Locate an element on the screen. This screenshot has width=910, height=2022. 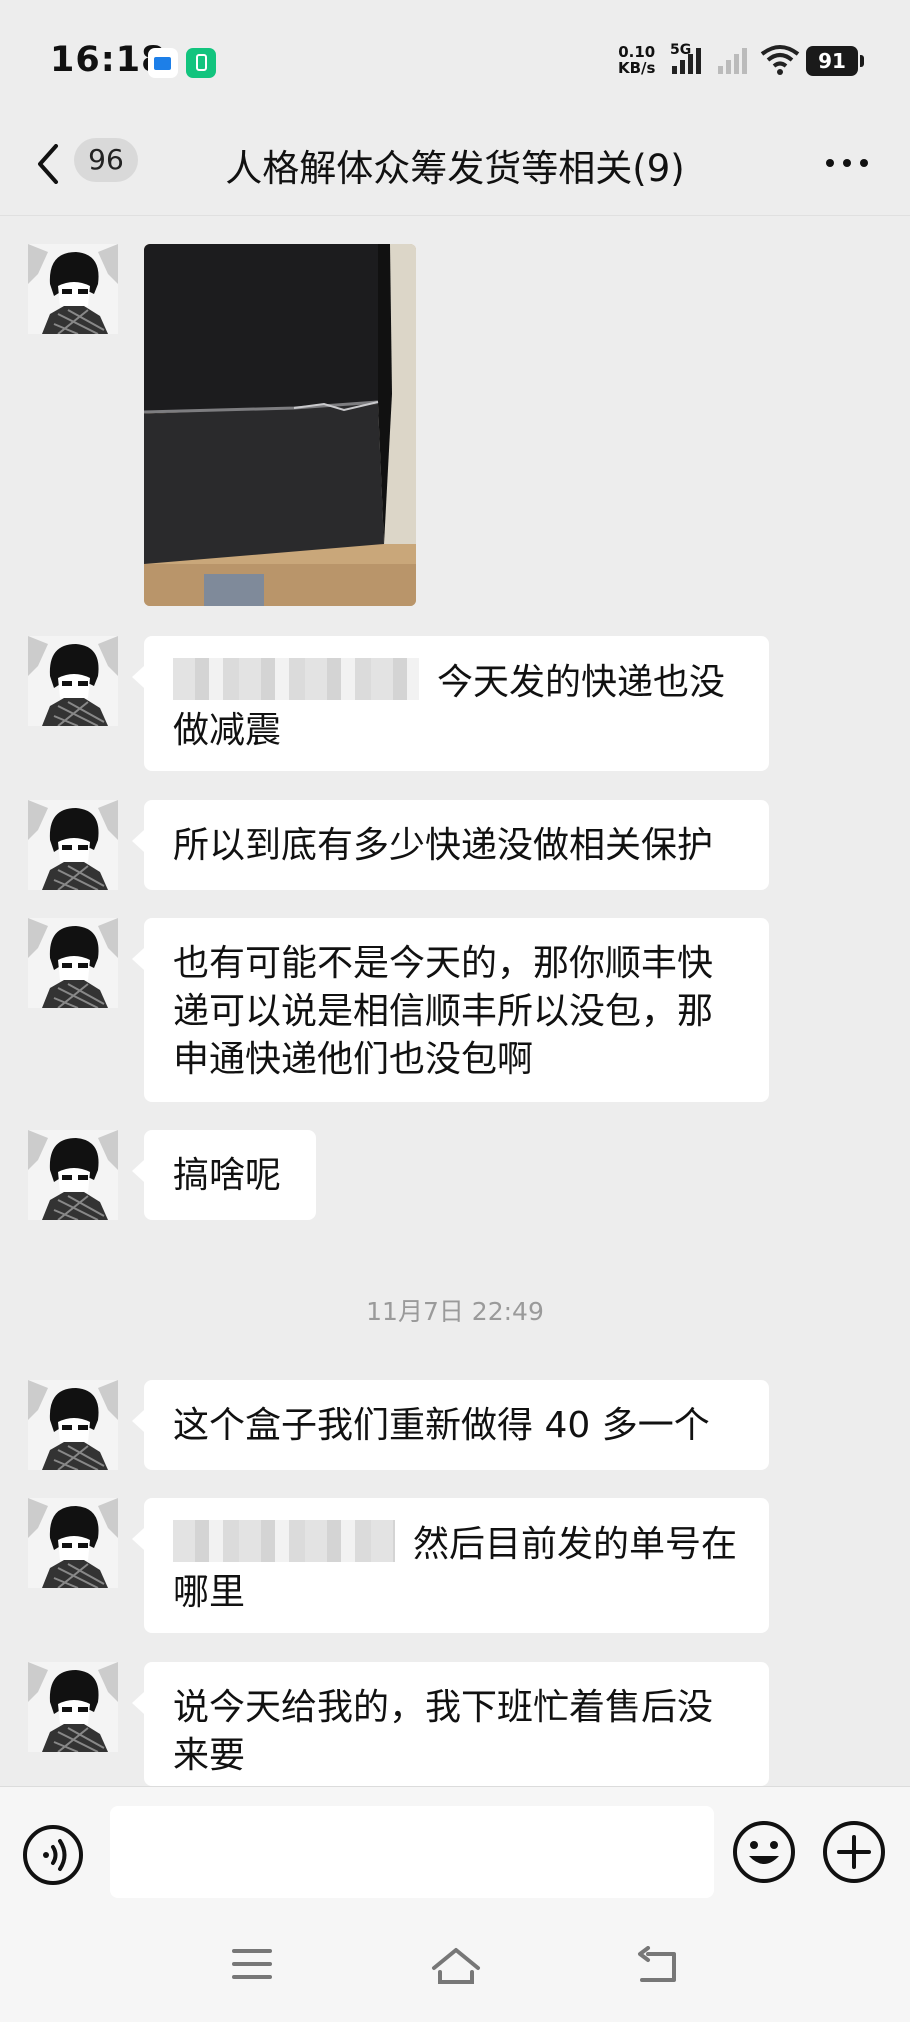
home-icon is located at coordinates (456, 1966).